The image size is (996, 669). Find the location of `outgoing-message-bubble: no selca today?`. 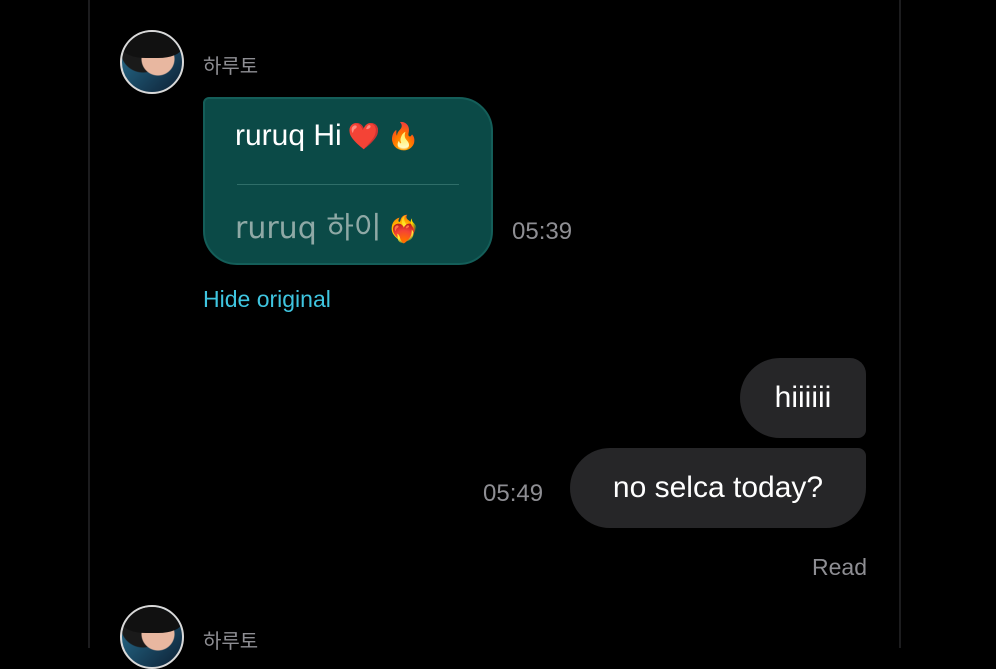

outgoing-message-bubble: no selca today? is located at coordinates (718, 488).